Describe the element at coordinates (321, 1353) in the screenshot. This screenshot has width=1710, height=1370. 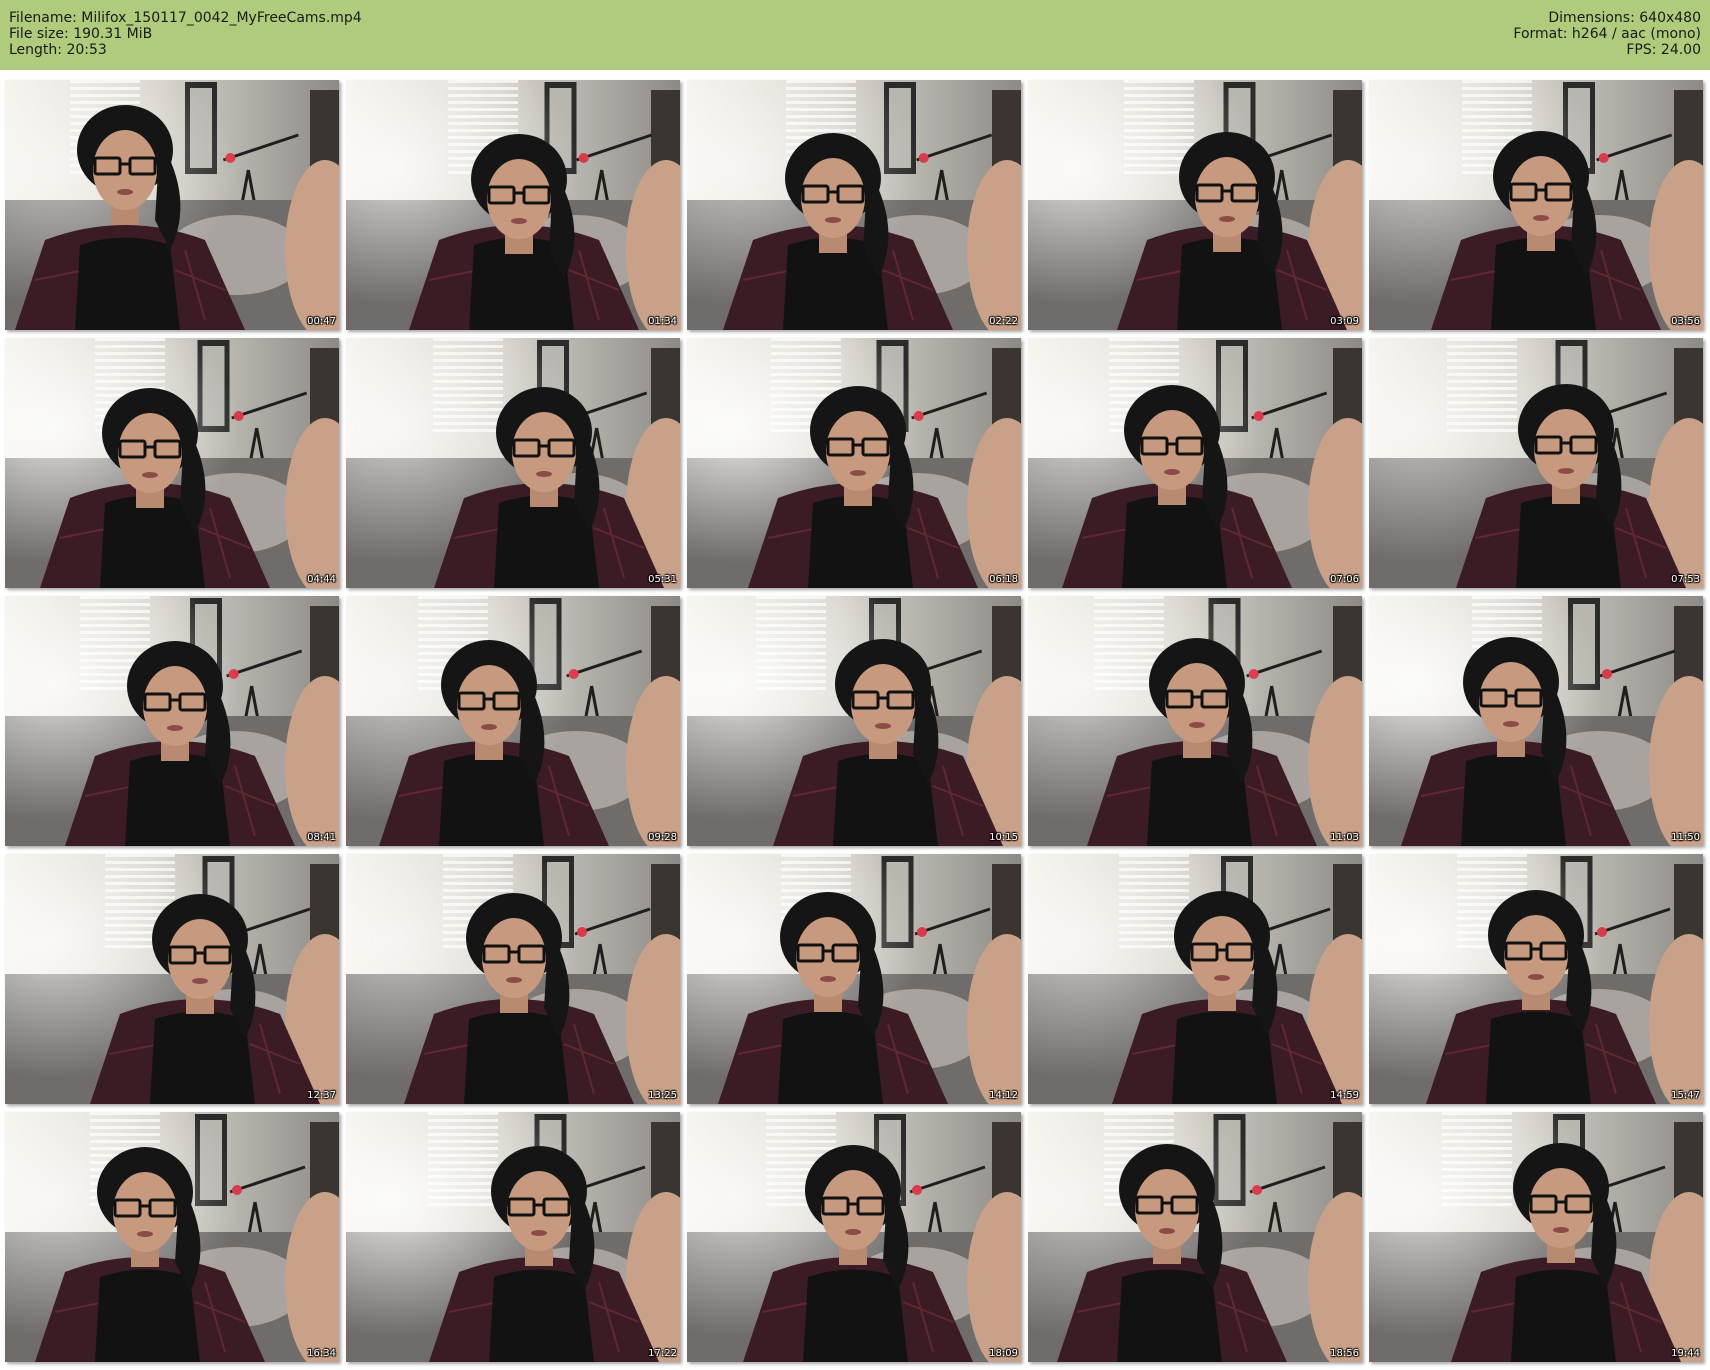
I see `timestamp-label: 16:34` at that location.